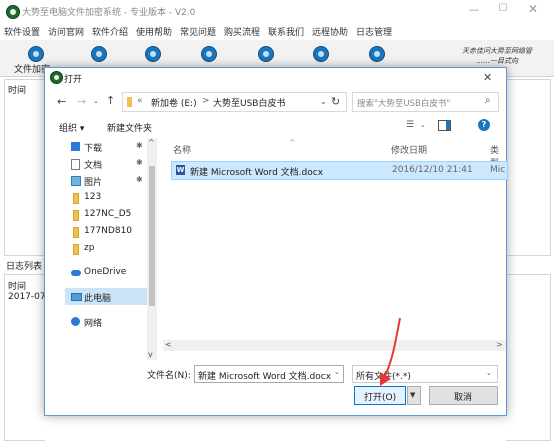  I want to click on breadcrumb-folder: 大势至USB白皮书, so click(249, 102).